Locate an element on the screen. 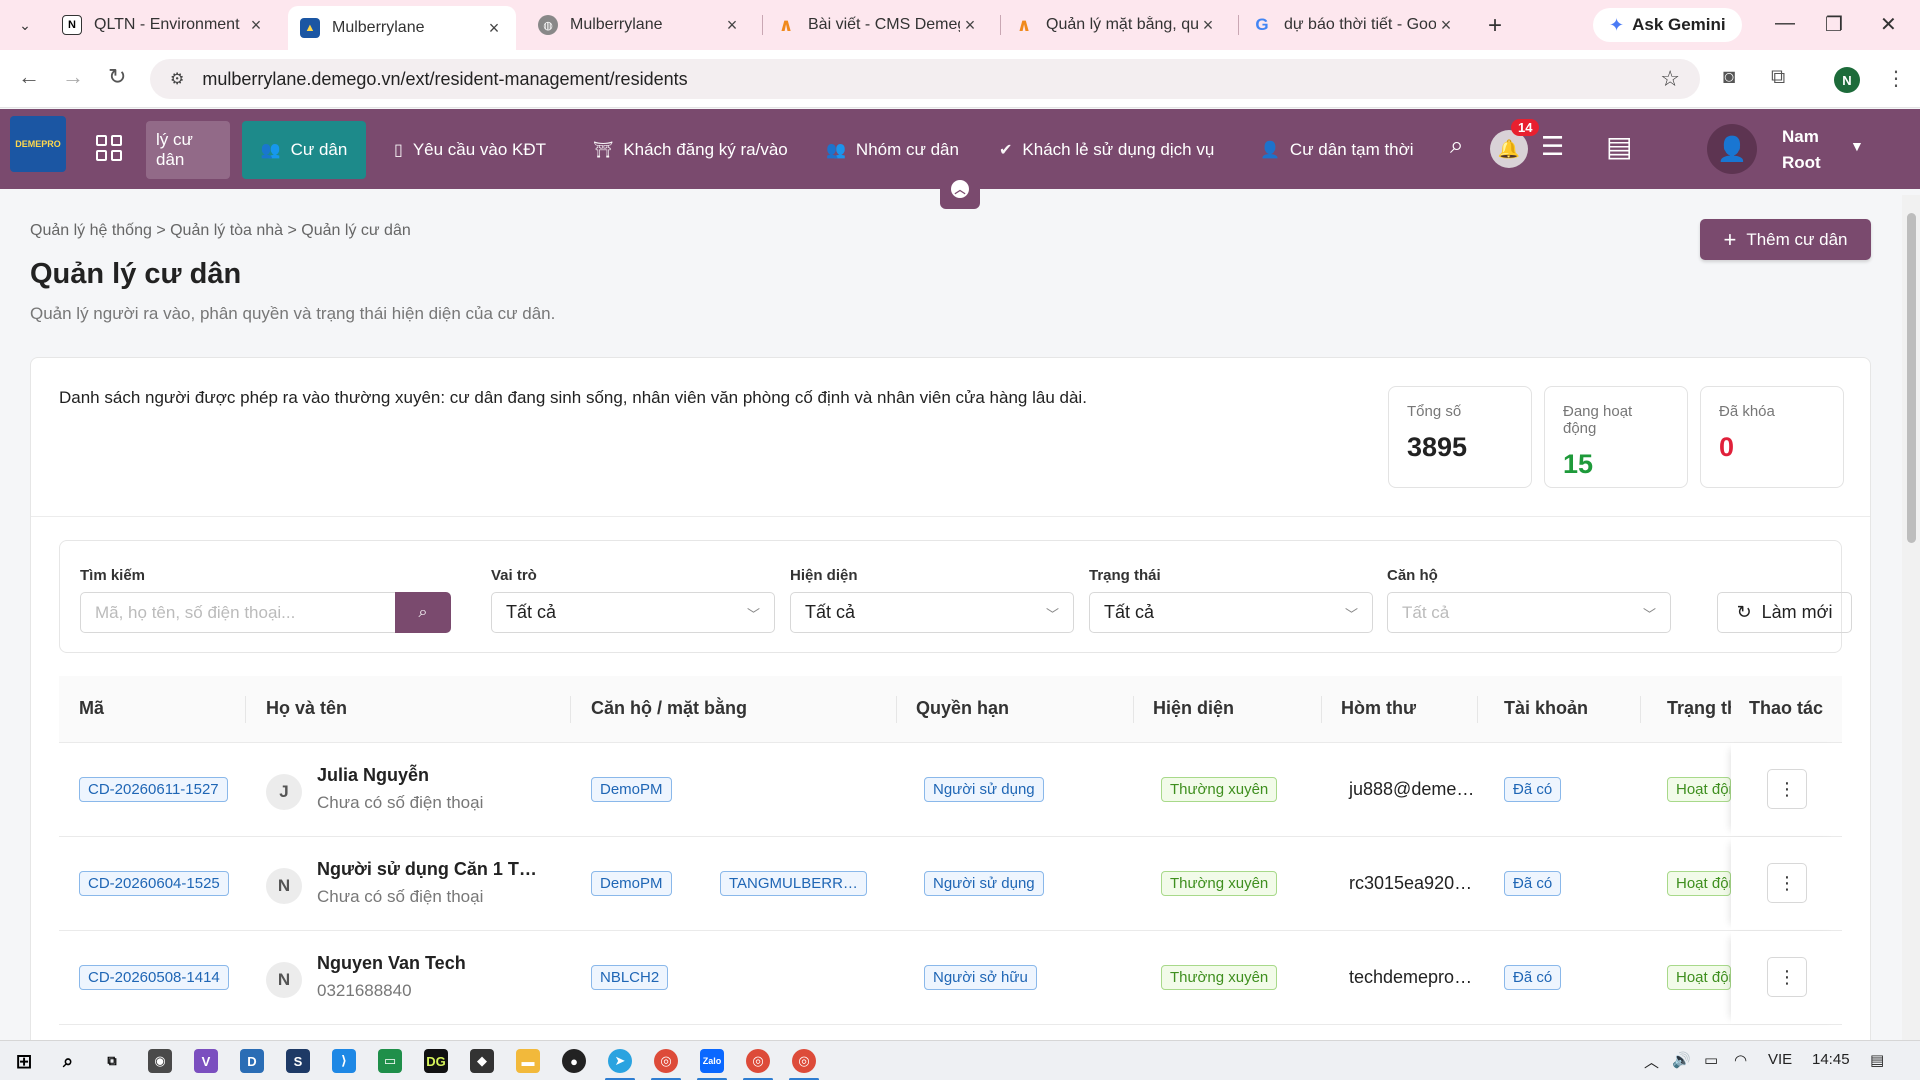 Image resolution: width=1920 pixels, height=1080 pixels. terminal-icon: ▭ is located at coordinates (390, 1061).